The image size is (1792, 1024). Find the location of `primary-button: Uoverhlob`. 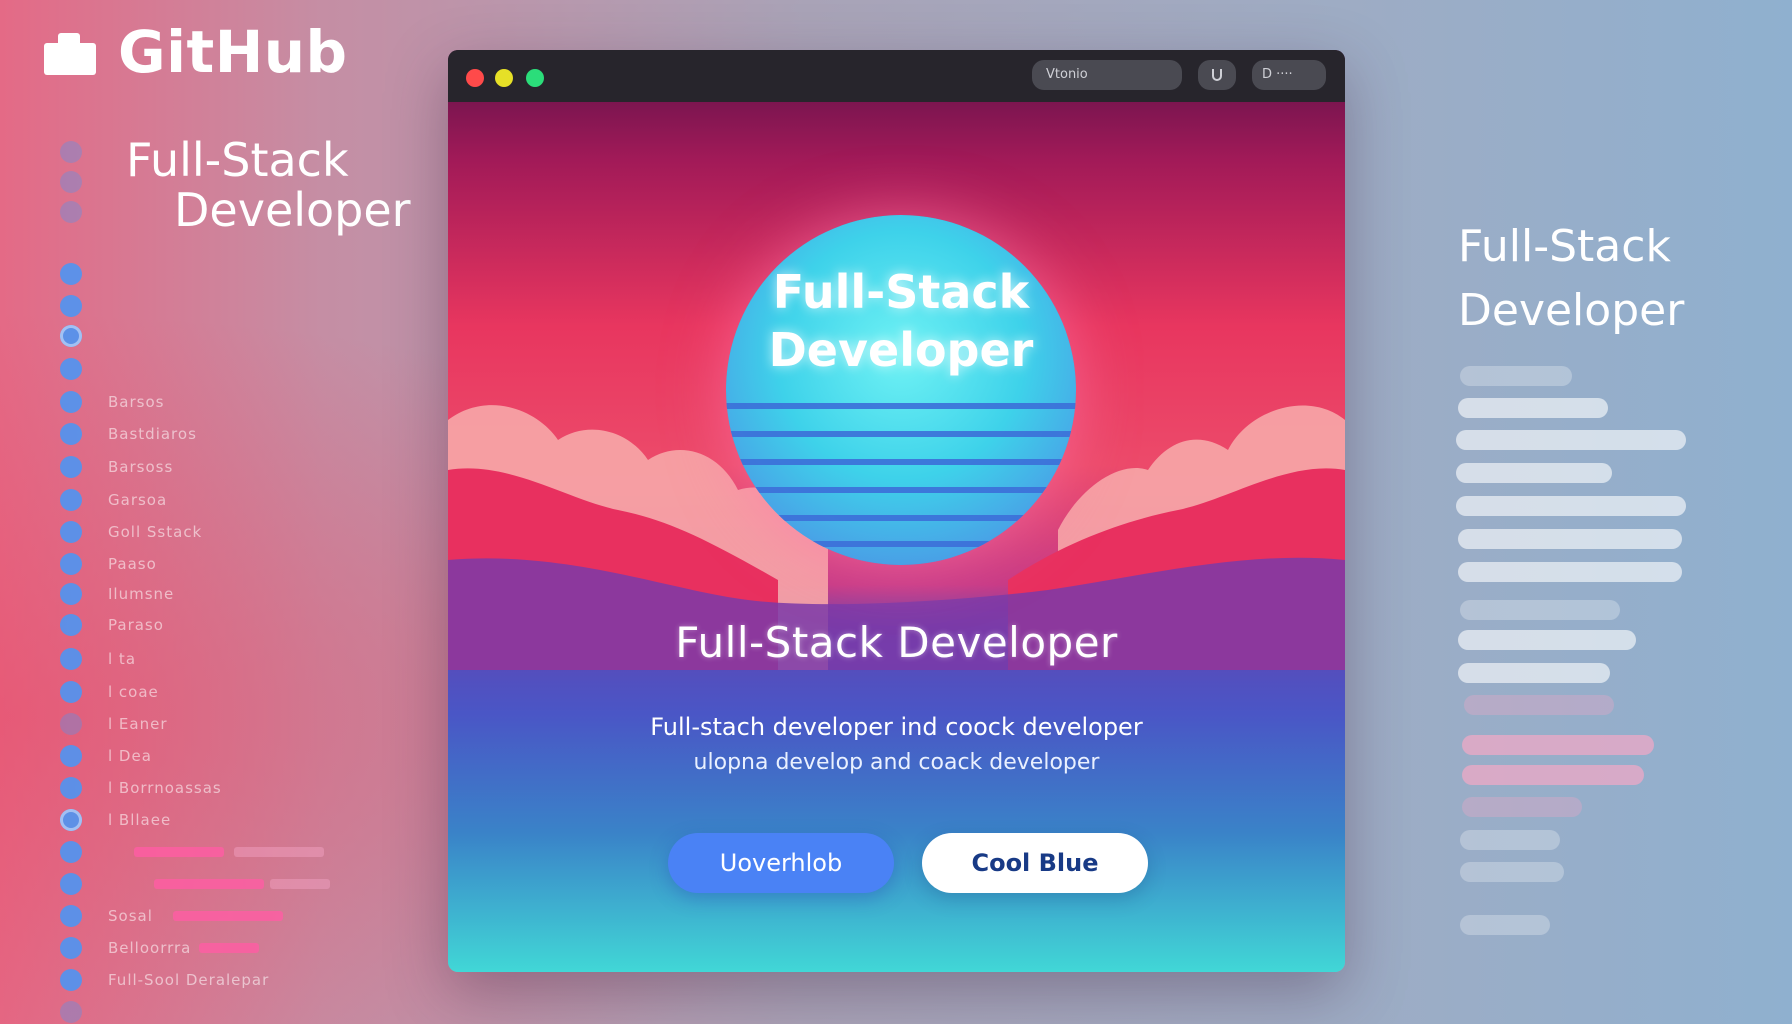

primary-button: Uoverhlob is located at coordinates (781, 863).